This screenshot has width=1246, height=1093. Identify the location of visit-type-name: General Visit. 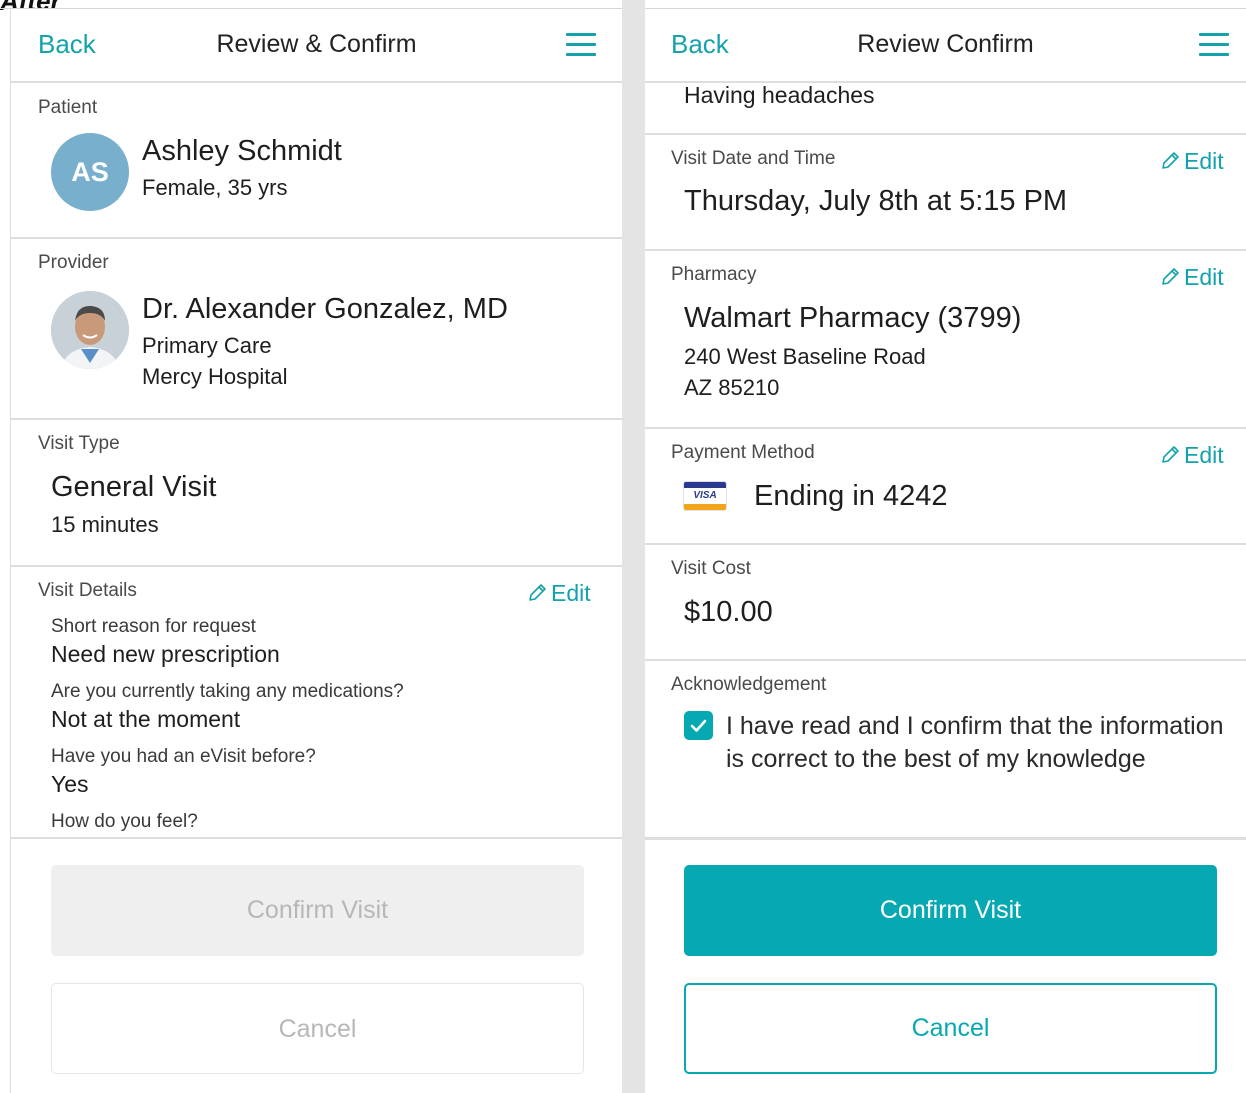
(134, 487).